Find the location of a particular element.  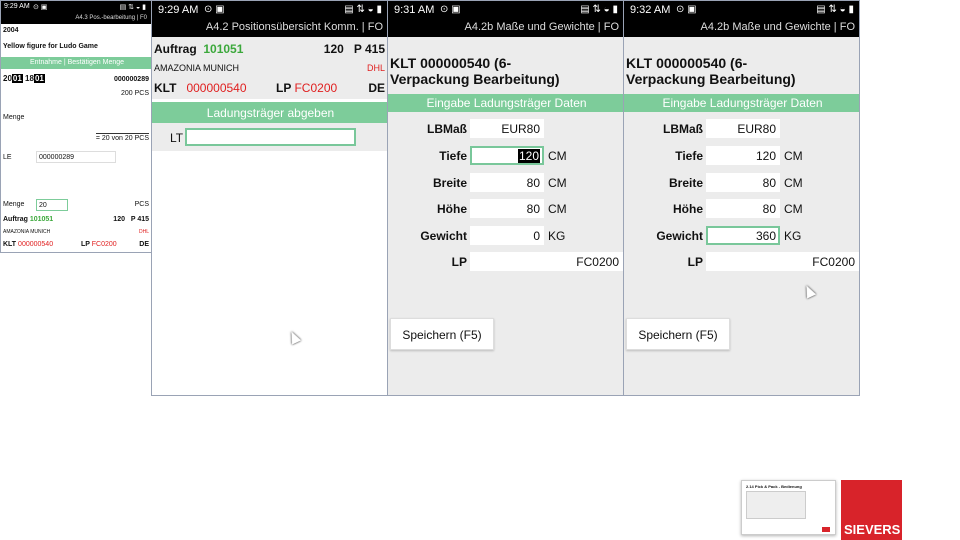

status-bar: 9:31 AM ⊙ ▣ ▤ ⇅ ◒ ▮ is located at coordinates (505, 10).